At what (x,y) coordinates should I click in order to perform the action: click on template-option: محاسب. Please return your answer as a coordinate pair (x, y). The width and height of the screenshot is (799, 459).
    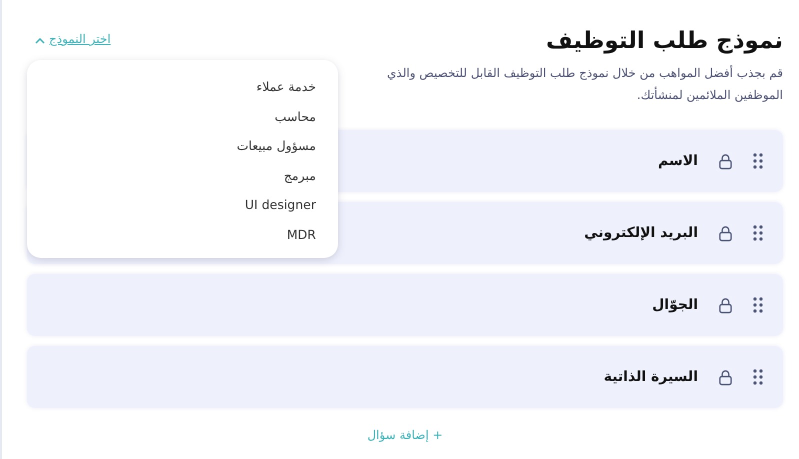
    Looking at the image, I should click on (171, 116).